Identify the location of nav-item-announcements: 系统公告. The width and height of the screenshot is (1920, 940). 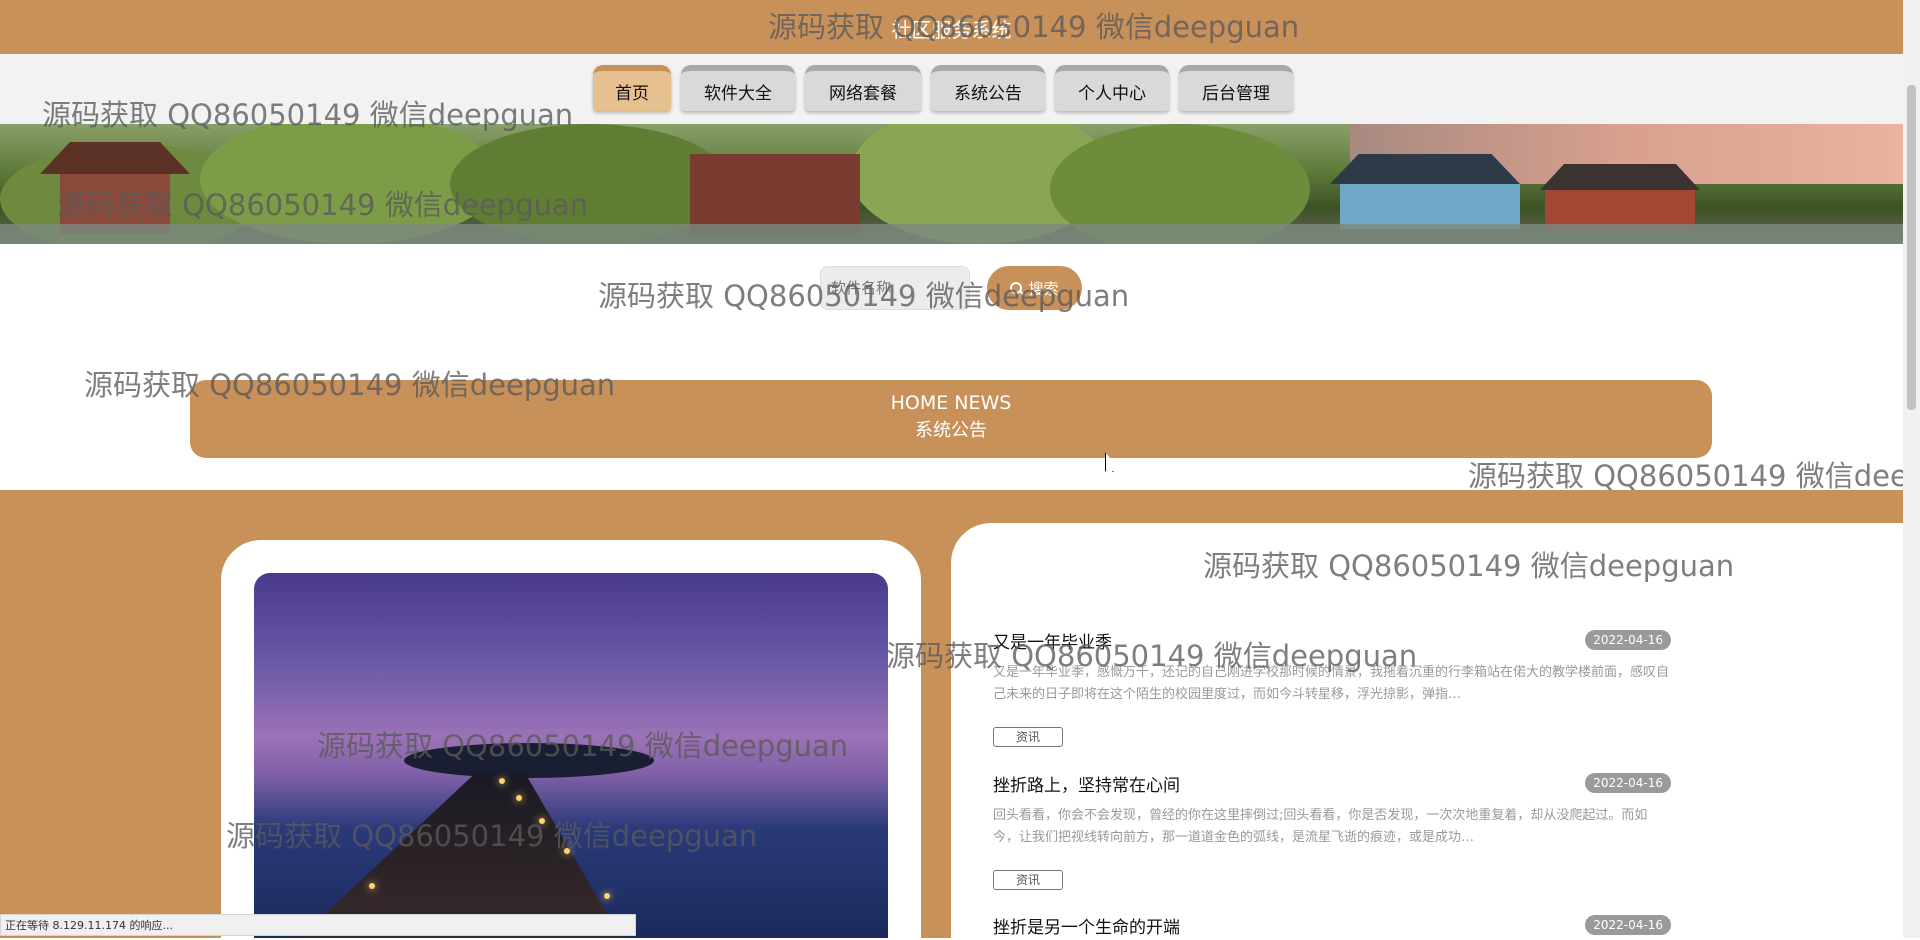
(988, 88).